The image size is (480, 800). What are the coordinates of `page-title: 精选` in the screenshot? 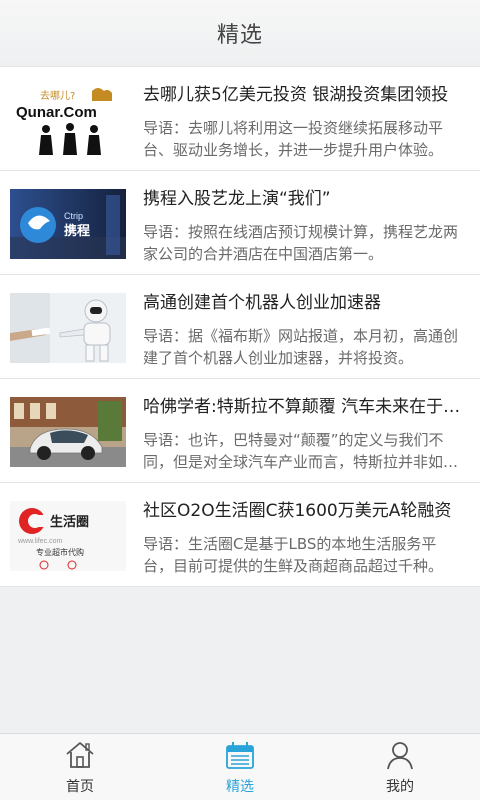 It's located at (239, 35).